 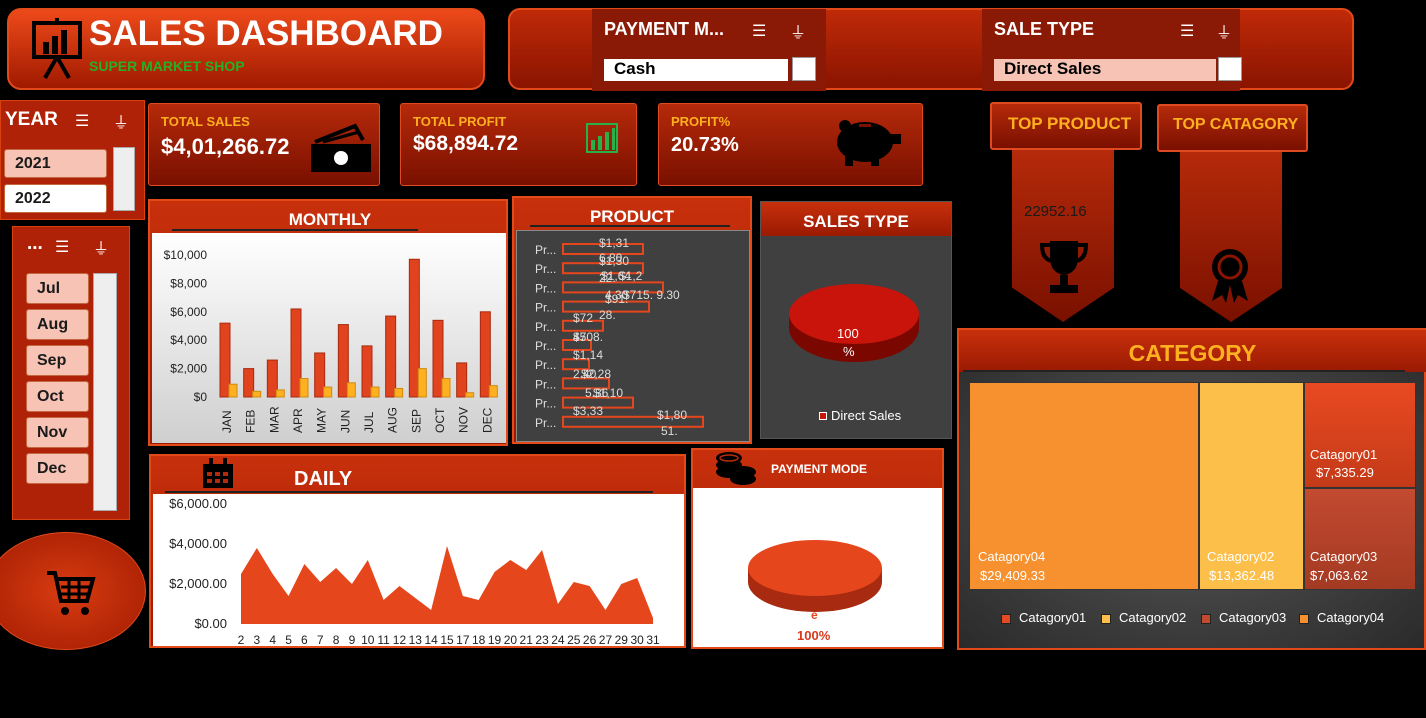 What do you see at coordinates (57, 288) in the screenshot?
I see `month-item: Jul` at bounding box center [57, 288].